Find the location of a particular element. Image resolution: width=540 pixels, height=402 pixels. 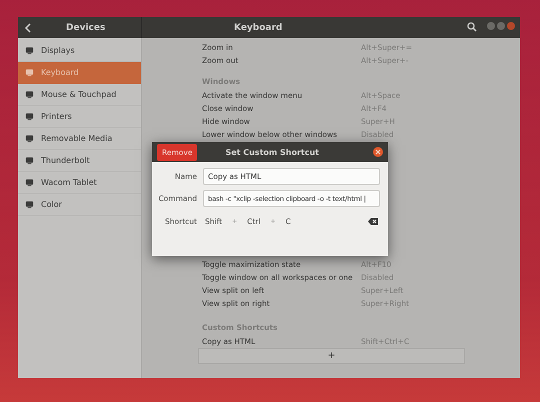

search-icon is located at coordinates (472, 27).